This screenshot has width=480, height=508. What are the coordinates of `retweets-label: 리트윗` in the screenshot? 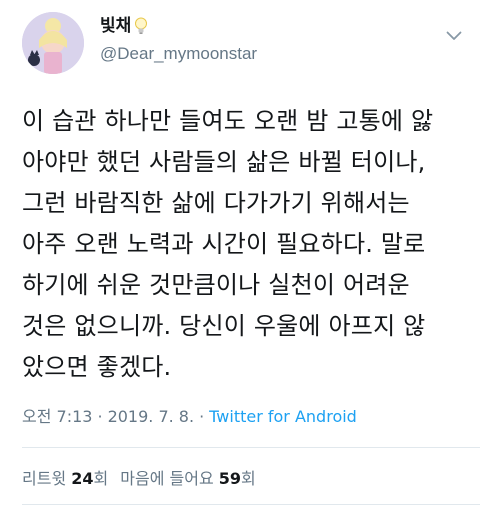 It's located at (44, 478).